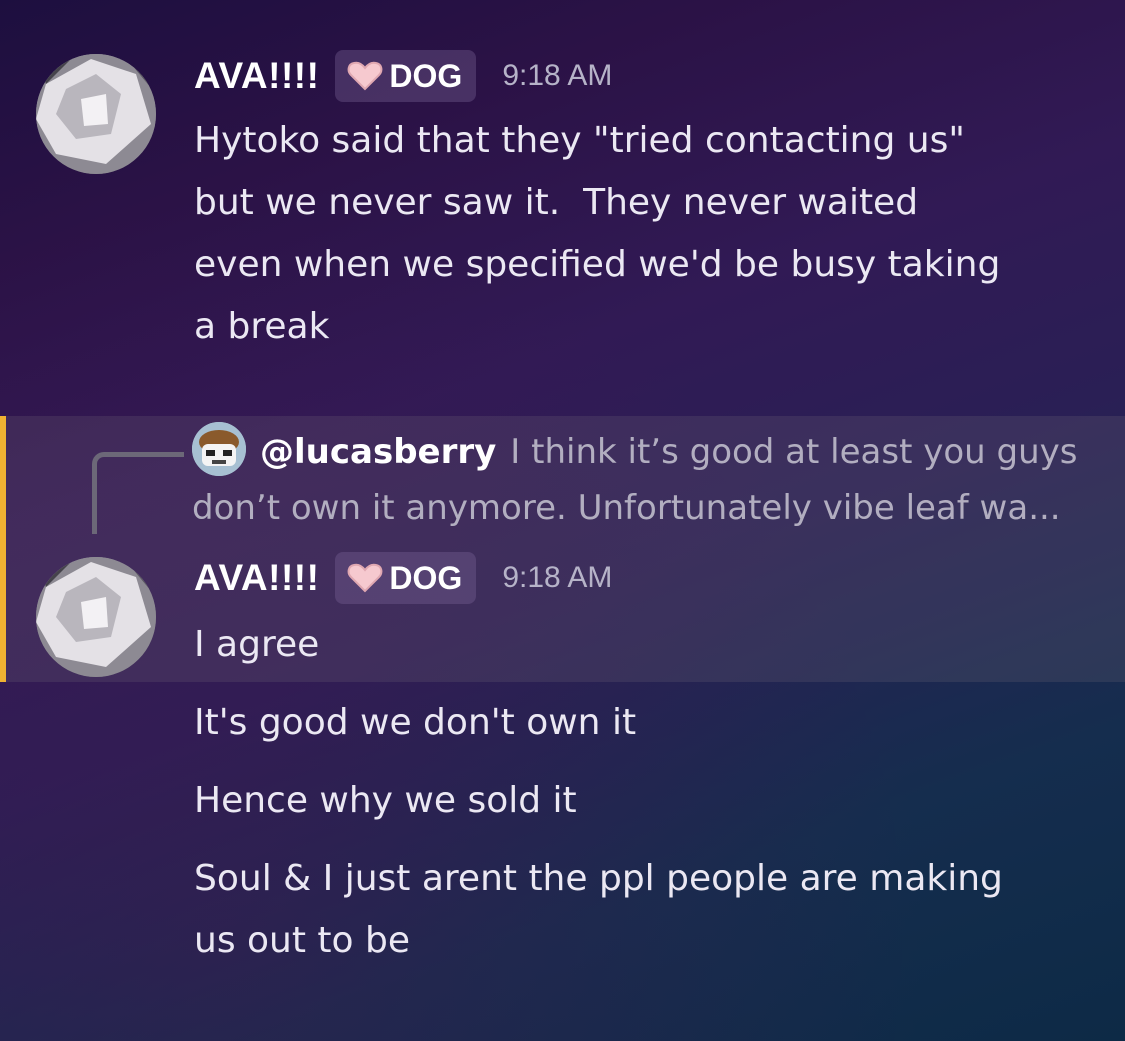  What do you see at coordinates (649, 723) in the screenshot?
I see `followup-message: It's good we don't own it` at bounding box center [649, 723].